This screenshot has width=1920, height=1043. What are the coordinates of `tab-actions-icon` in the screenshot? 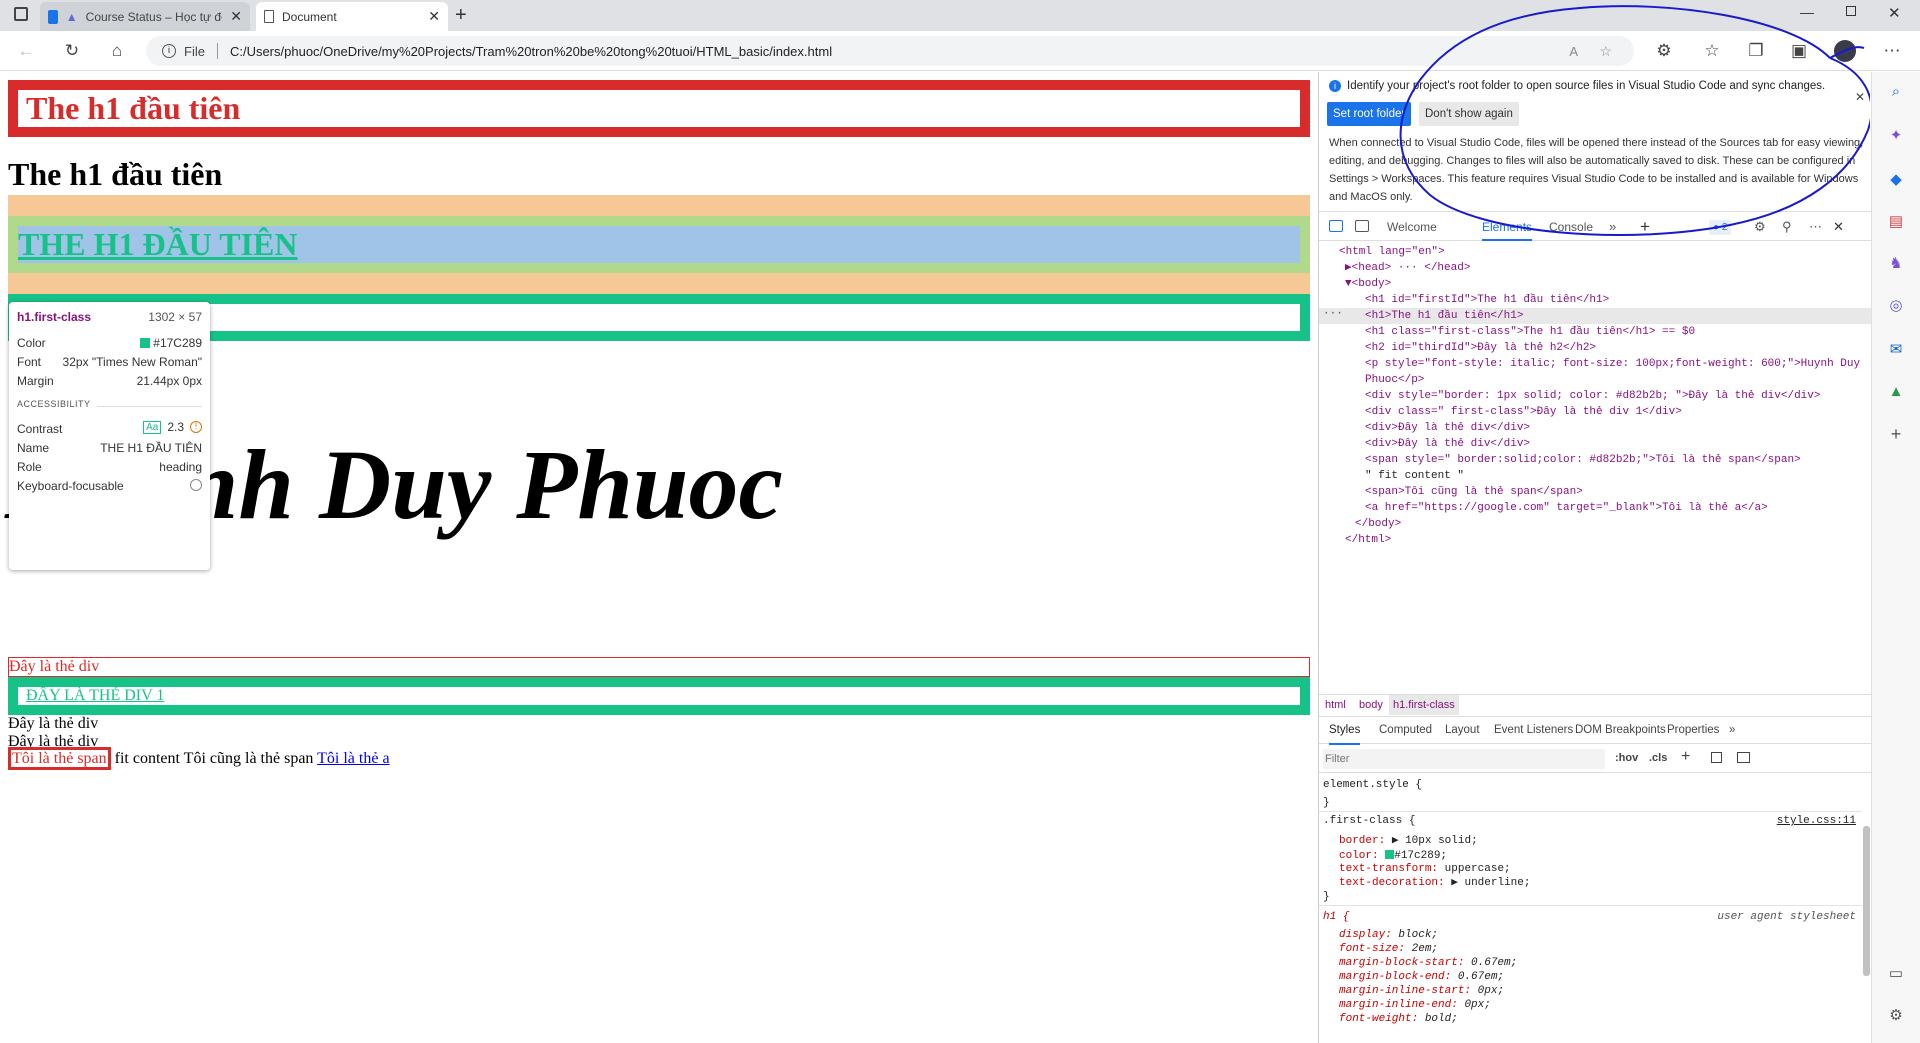 It's located at (21, 14).